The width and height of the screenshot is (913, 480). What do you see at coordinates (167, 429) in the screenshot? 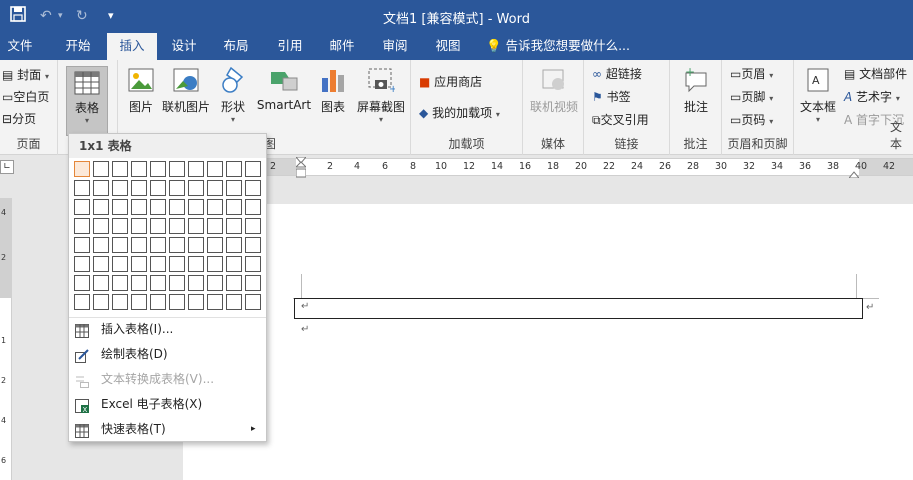
I see `quick-tables-item: 快速表格(T) ▸` at bounding box center [167, 429].